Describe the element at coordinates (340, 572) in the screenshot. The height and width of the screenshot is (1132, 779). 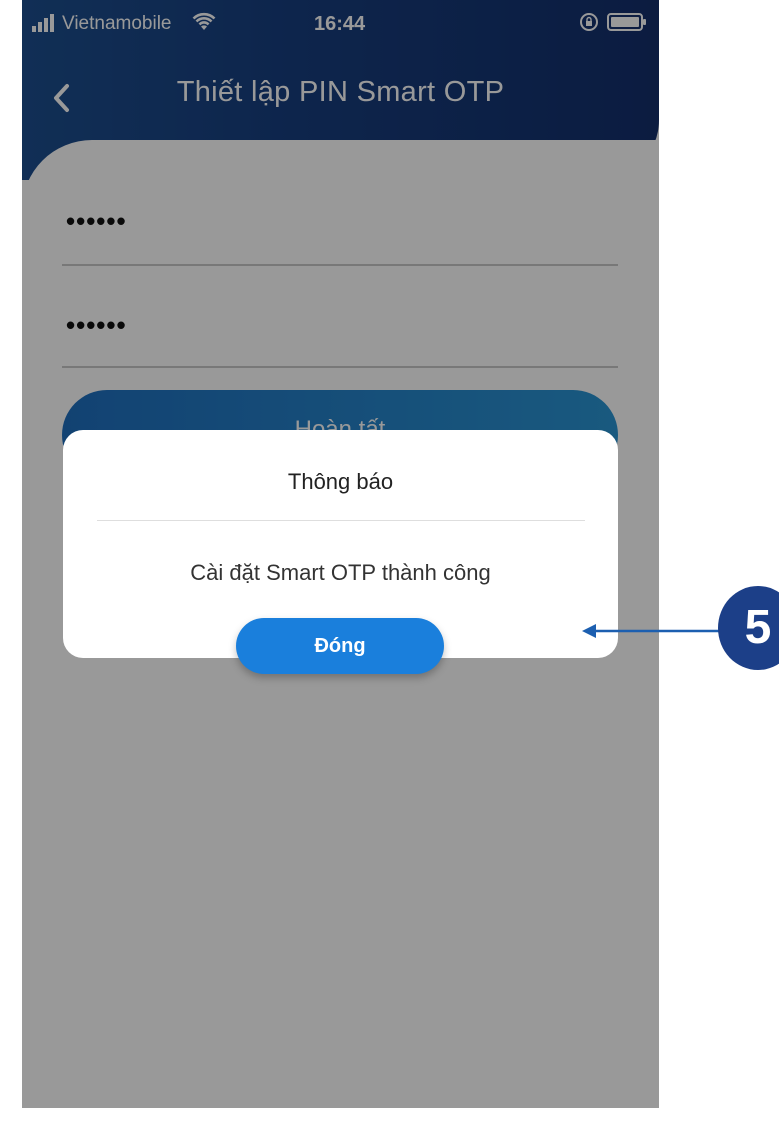
I see `dialog-message: Cài đặt Smart OTP thành công` at that location.